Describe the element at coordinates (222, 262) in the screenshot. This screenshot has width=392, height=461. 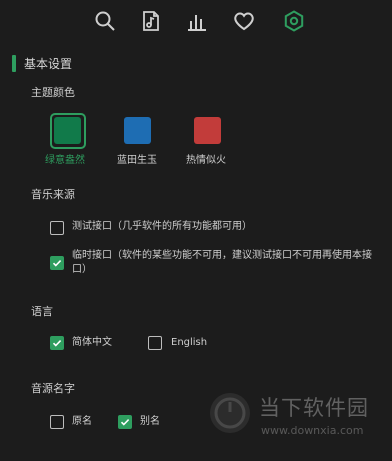
I see `temp-api-option-text: 临时接口（软件的某些功能不可用，建议测试接口不可用再使用本接口）` at that location.